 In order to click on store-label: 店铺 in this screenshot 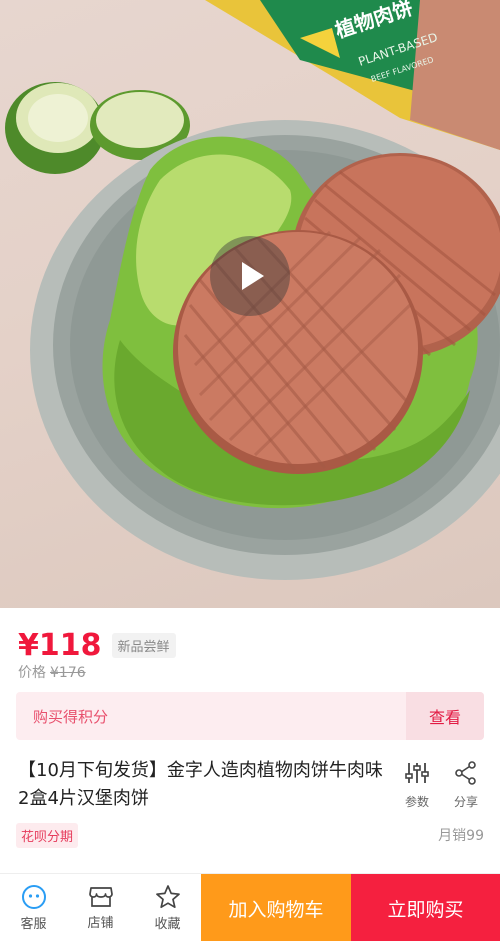, I will do `click(100, 923)`.